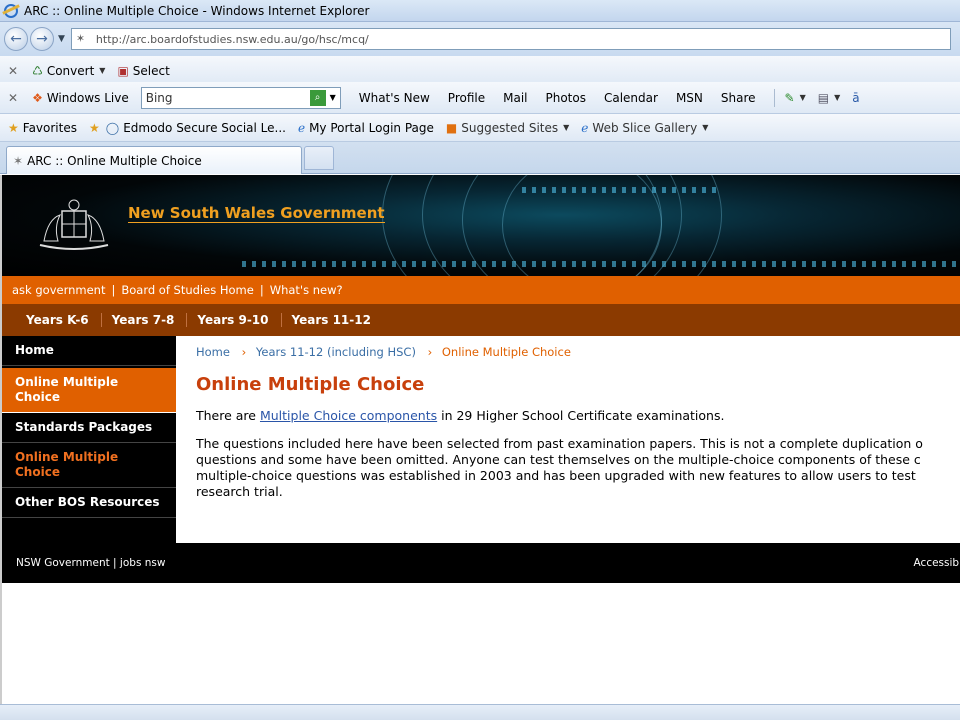 This screenshot has width=960, height=720. Describe the element at coordinates (143, 71) in the screenshot. I see `select-button: ▣ Select` at that location.